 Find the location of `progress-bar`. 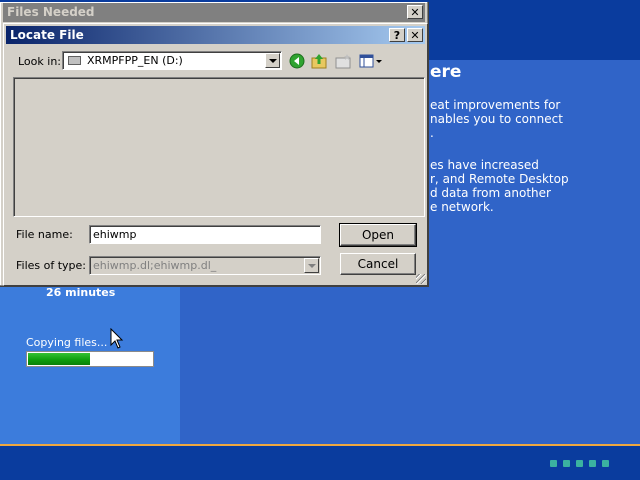

progress-bar is located at coordinates (90, 359).